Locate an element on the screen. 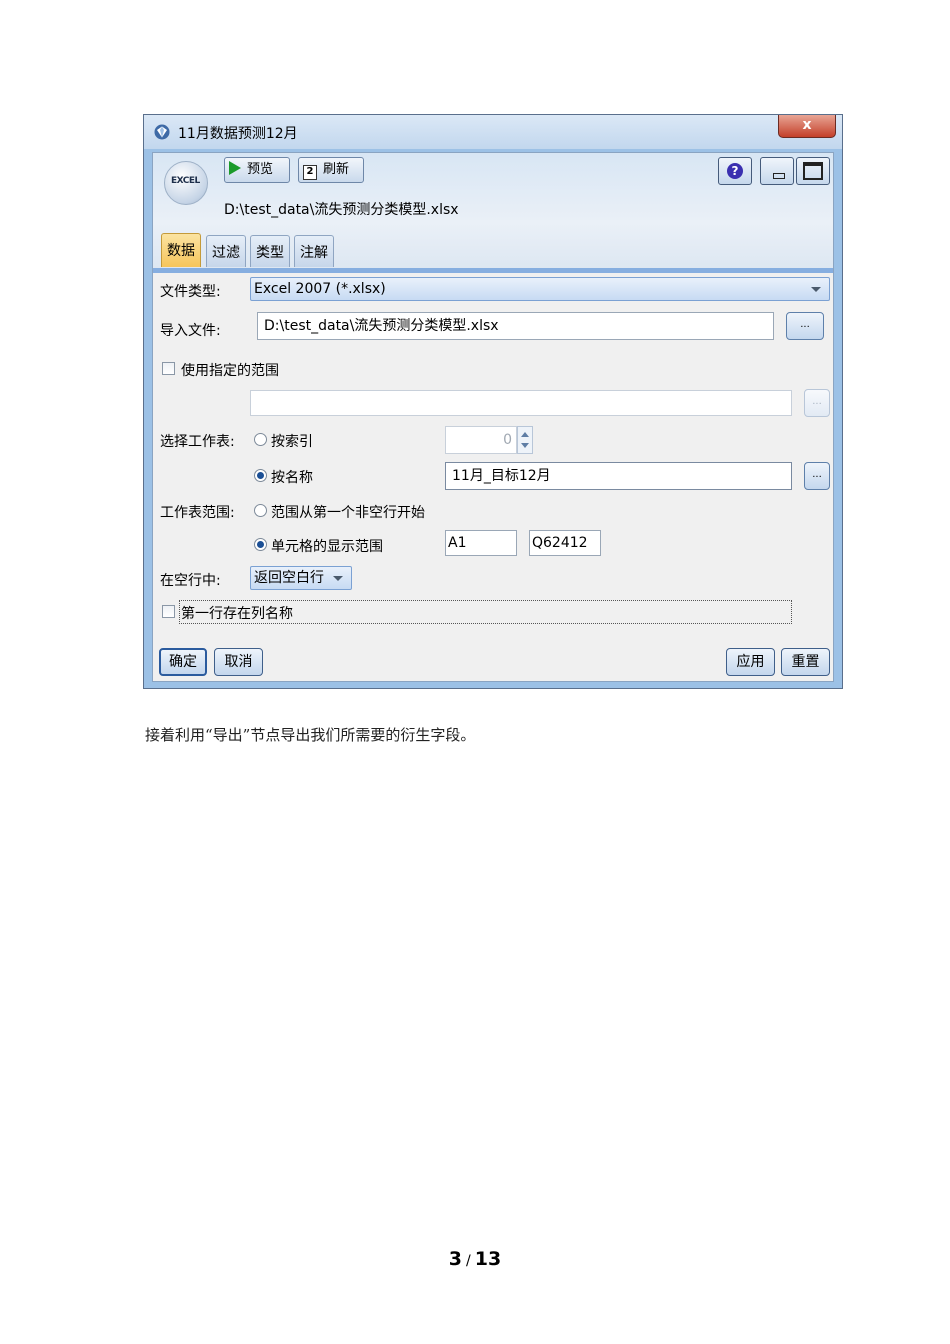  diamond-app-icon is located at coordinates (162, 132).